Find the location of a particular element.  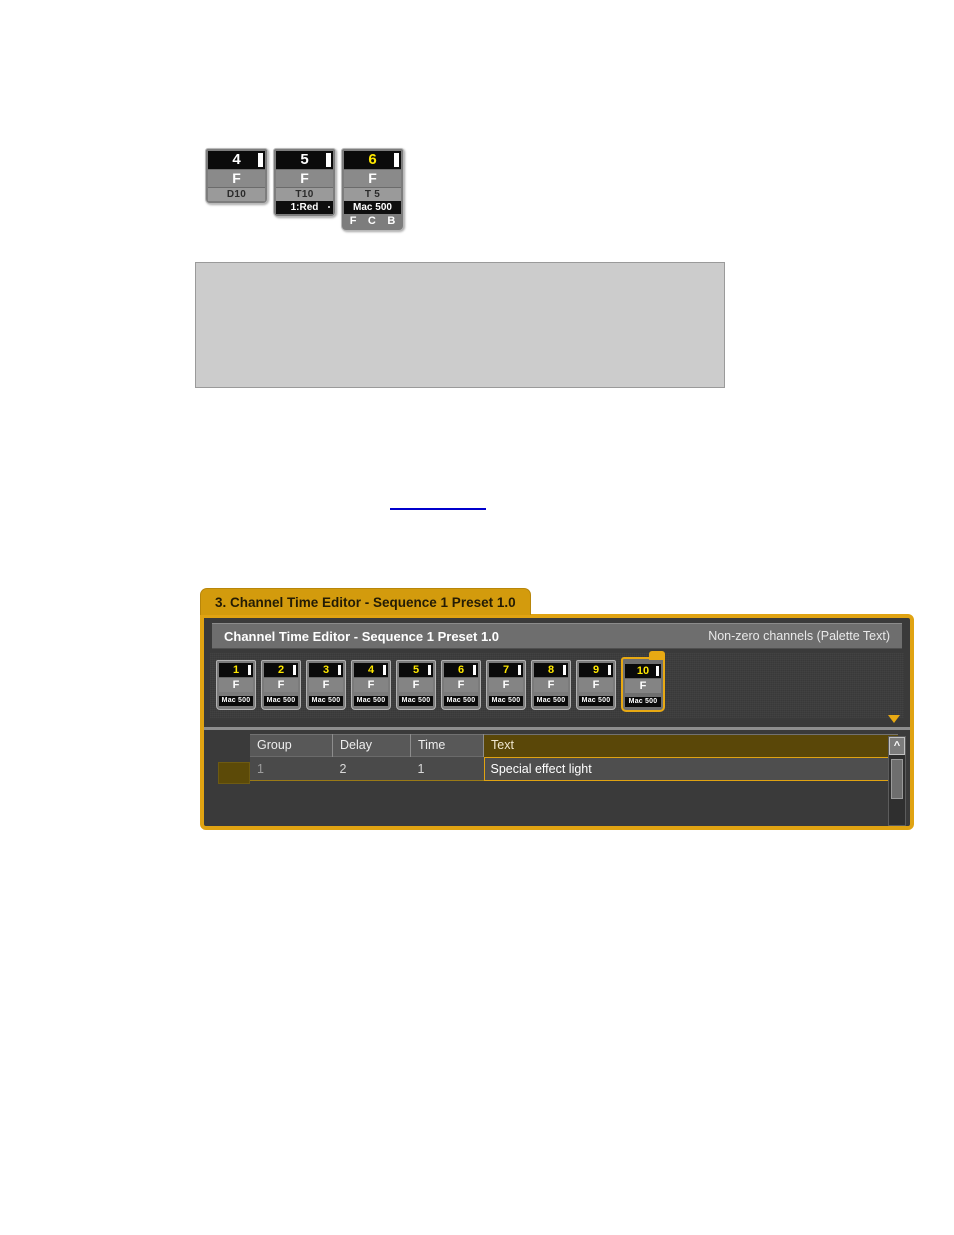

channel-tile-3: 3 F Mac 500 is located at coordinates (326, 685).